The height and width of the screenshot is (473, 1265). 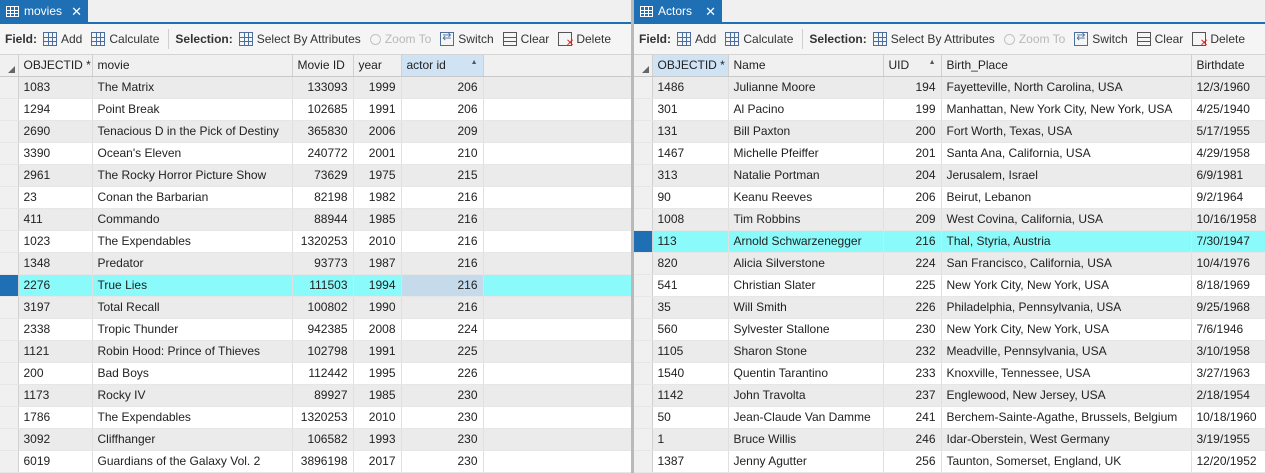 What do you see at coordinates (55, 175) in the screenshot?
I see `table-cell: 2961` at bounding box center [55, 175].